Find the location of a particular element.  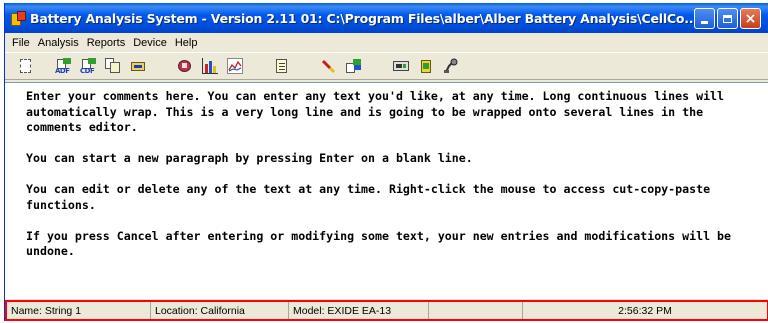

menu-device: Device is located at coordinates (150, 43).